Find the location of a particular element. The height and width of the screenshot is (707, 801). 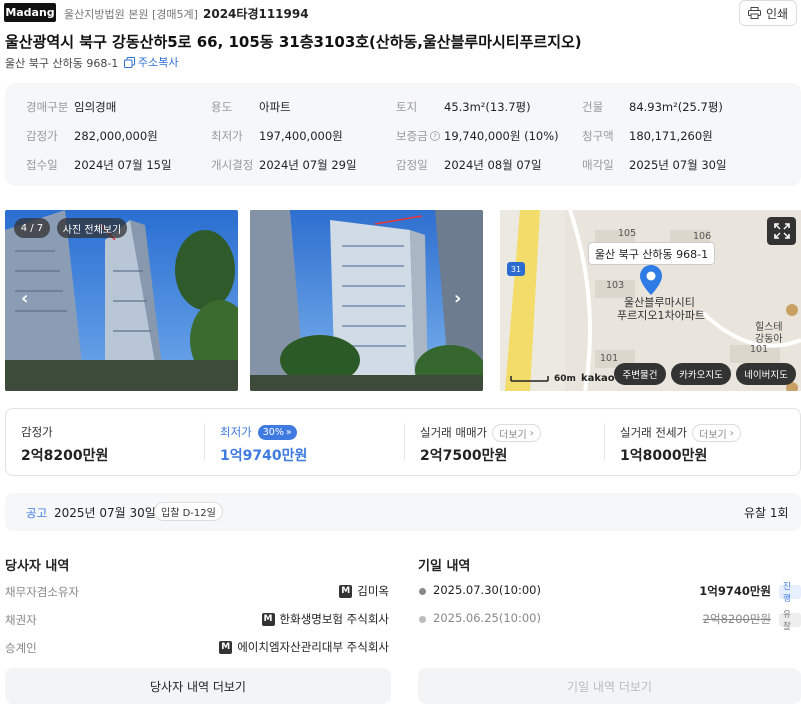

copy-address-button: 주소복사 is located at coordinates (151, 62).